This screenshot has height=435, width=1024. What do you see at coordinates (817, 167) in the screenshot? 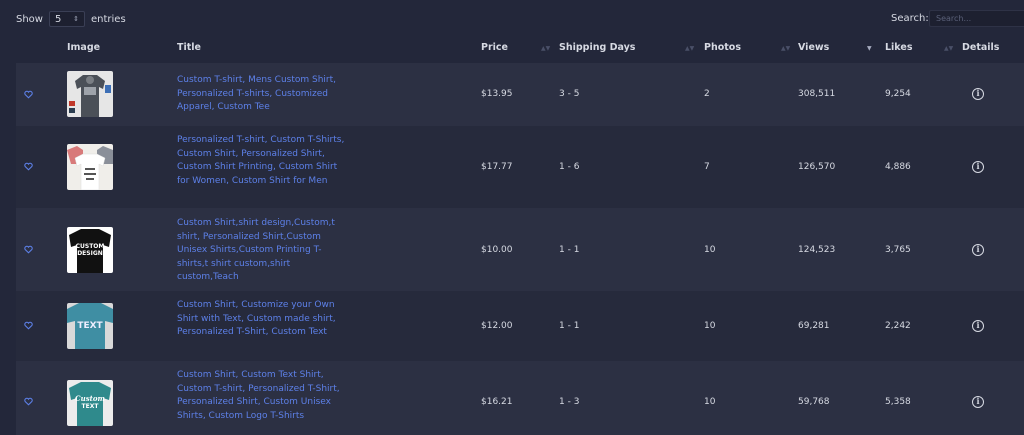
I see `views-count: 126,570` at bounding box center [817, 167].